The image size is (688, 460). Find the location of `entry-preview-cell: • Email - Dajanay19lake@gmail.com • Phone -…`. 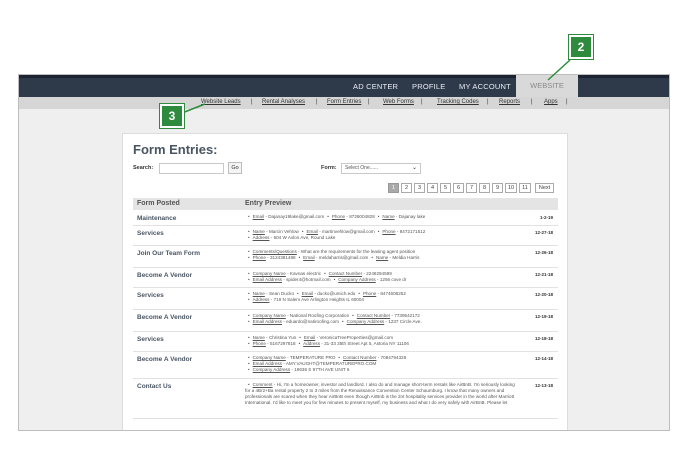

entry-preview-cell: • Email - Dajanay19lake@gmail.com • Phone -… is located at coordinates (380, 217).